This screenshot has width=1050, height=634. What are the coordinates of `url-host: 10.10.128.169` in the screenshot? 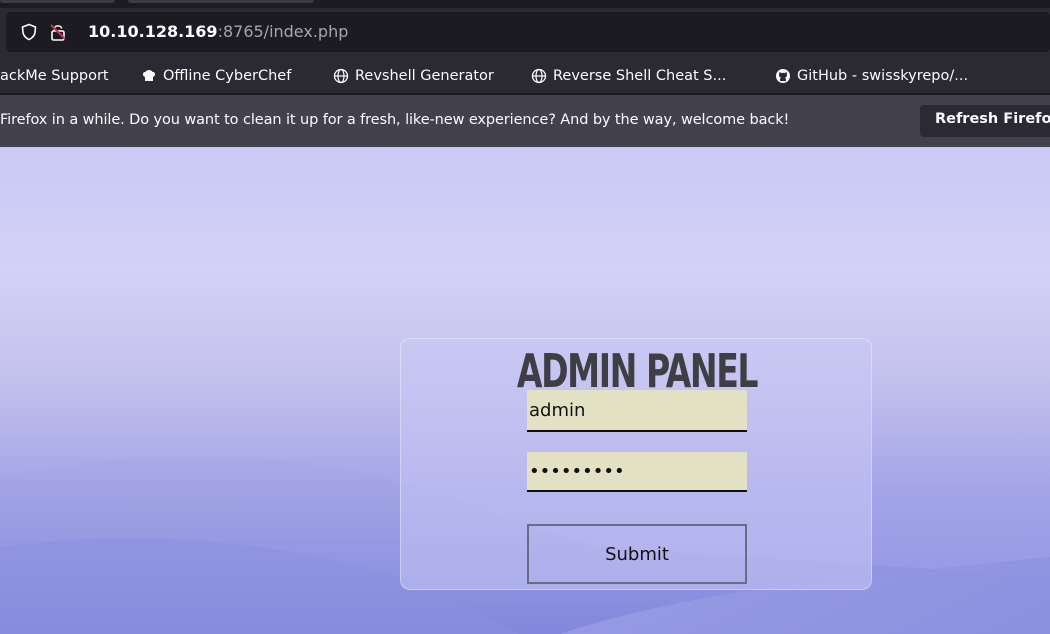 It's located at (153, 31).